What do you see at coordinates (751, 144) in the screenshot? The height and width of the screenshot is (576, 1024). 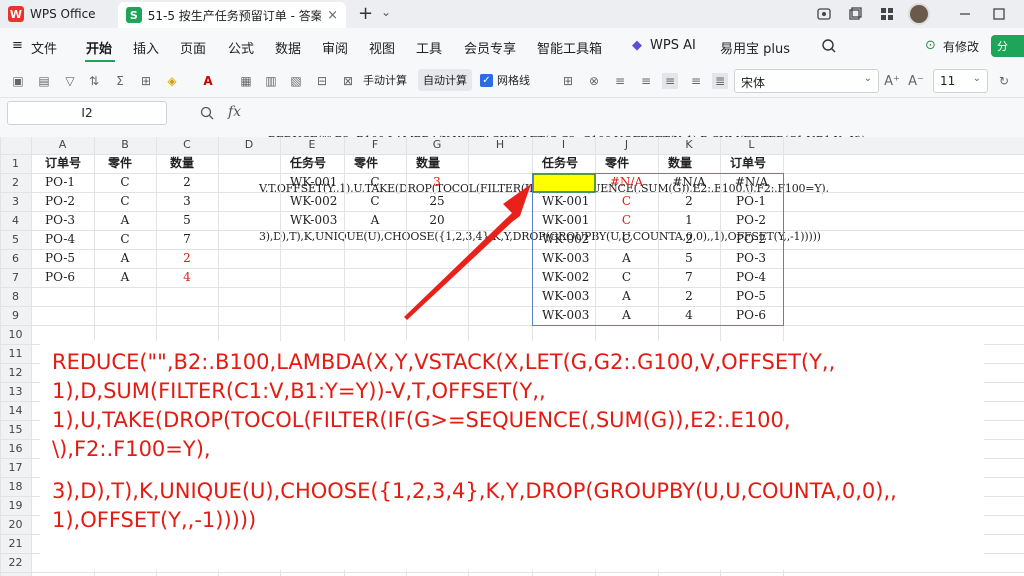 I see `column-header-L: L` at bounding box center [751, 144].